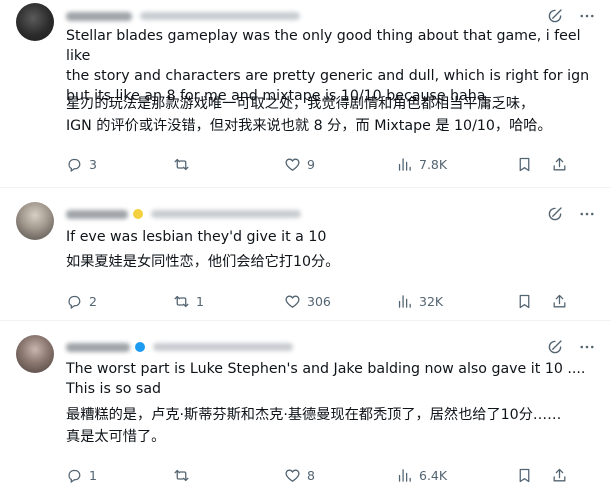  What do you see at coordinates (200, 301) in the screenshot?
I see `repost-count: 1` at bounding box center [200, 301].